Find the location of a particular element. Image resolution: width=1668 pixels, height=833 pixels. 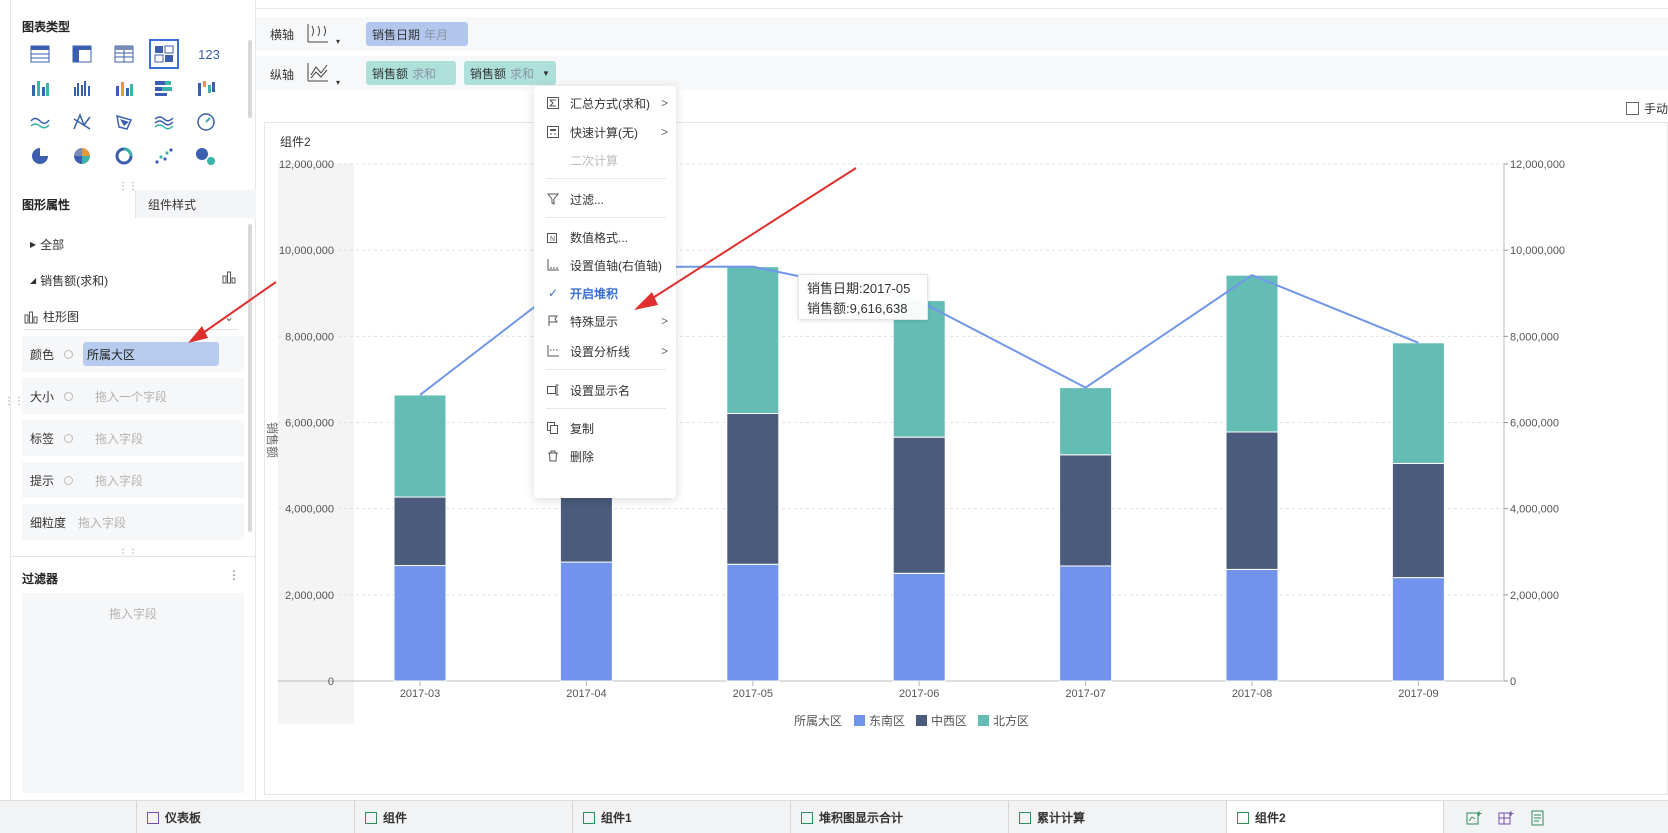

filter-drop-zone: 拖入字段 is located at coordinates (133, 693).